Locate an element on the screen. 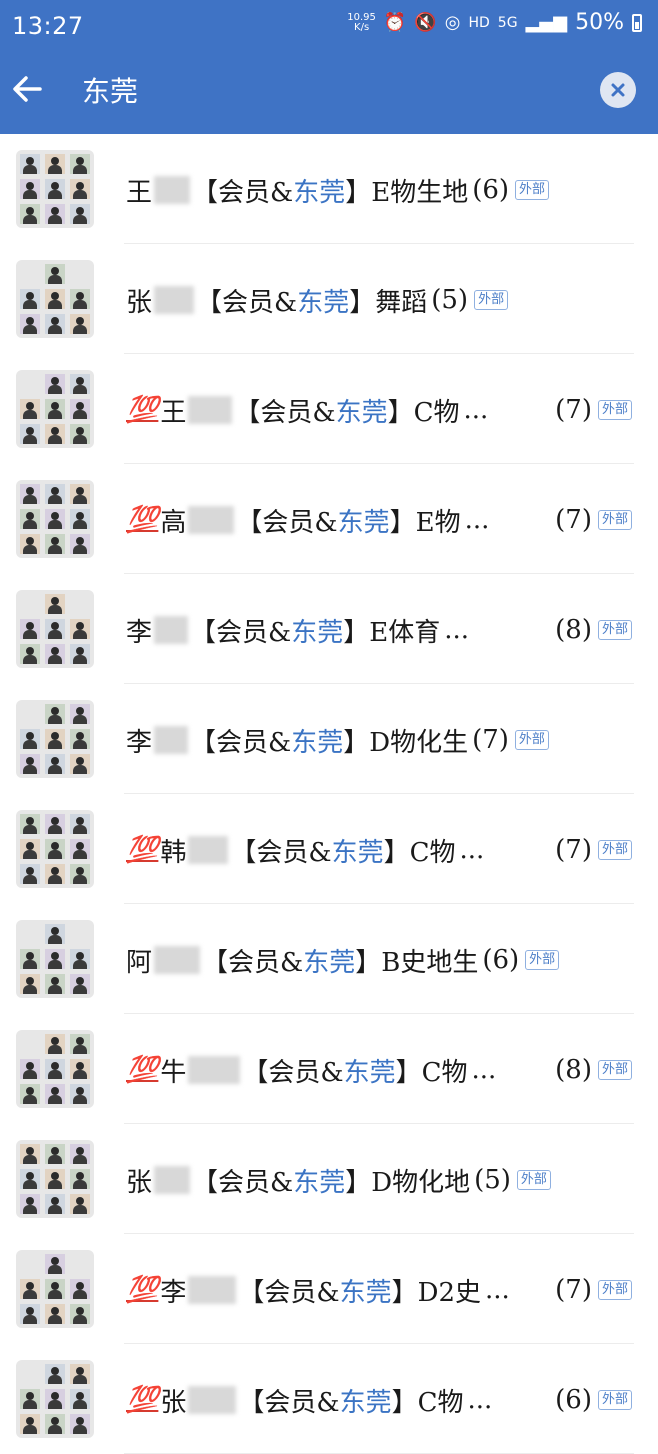 Image resolution: width=658 pixels, height=1454 pixels. group-result-row: 💯 张 【会员& 东莞】 C物... (6) 外部 is located at coordinates (329, 1399).